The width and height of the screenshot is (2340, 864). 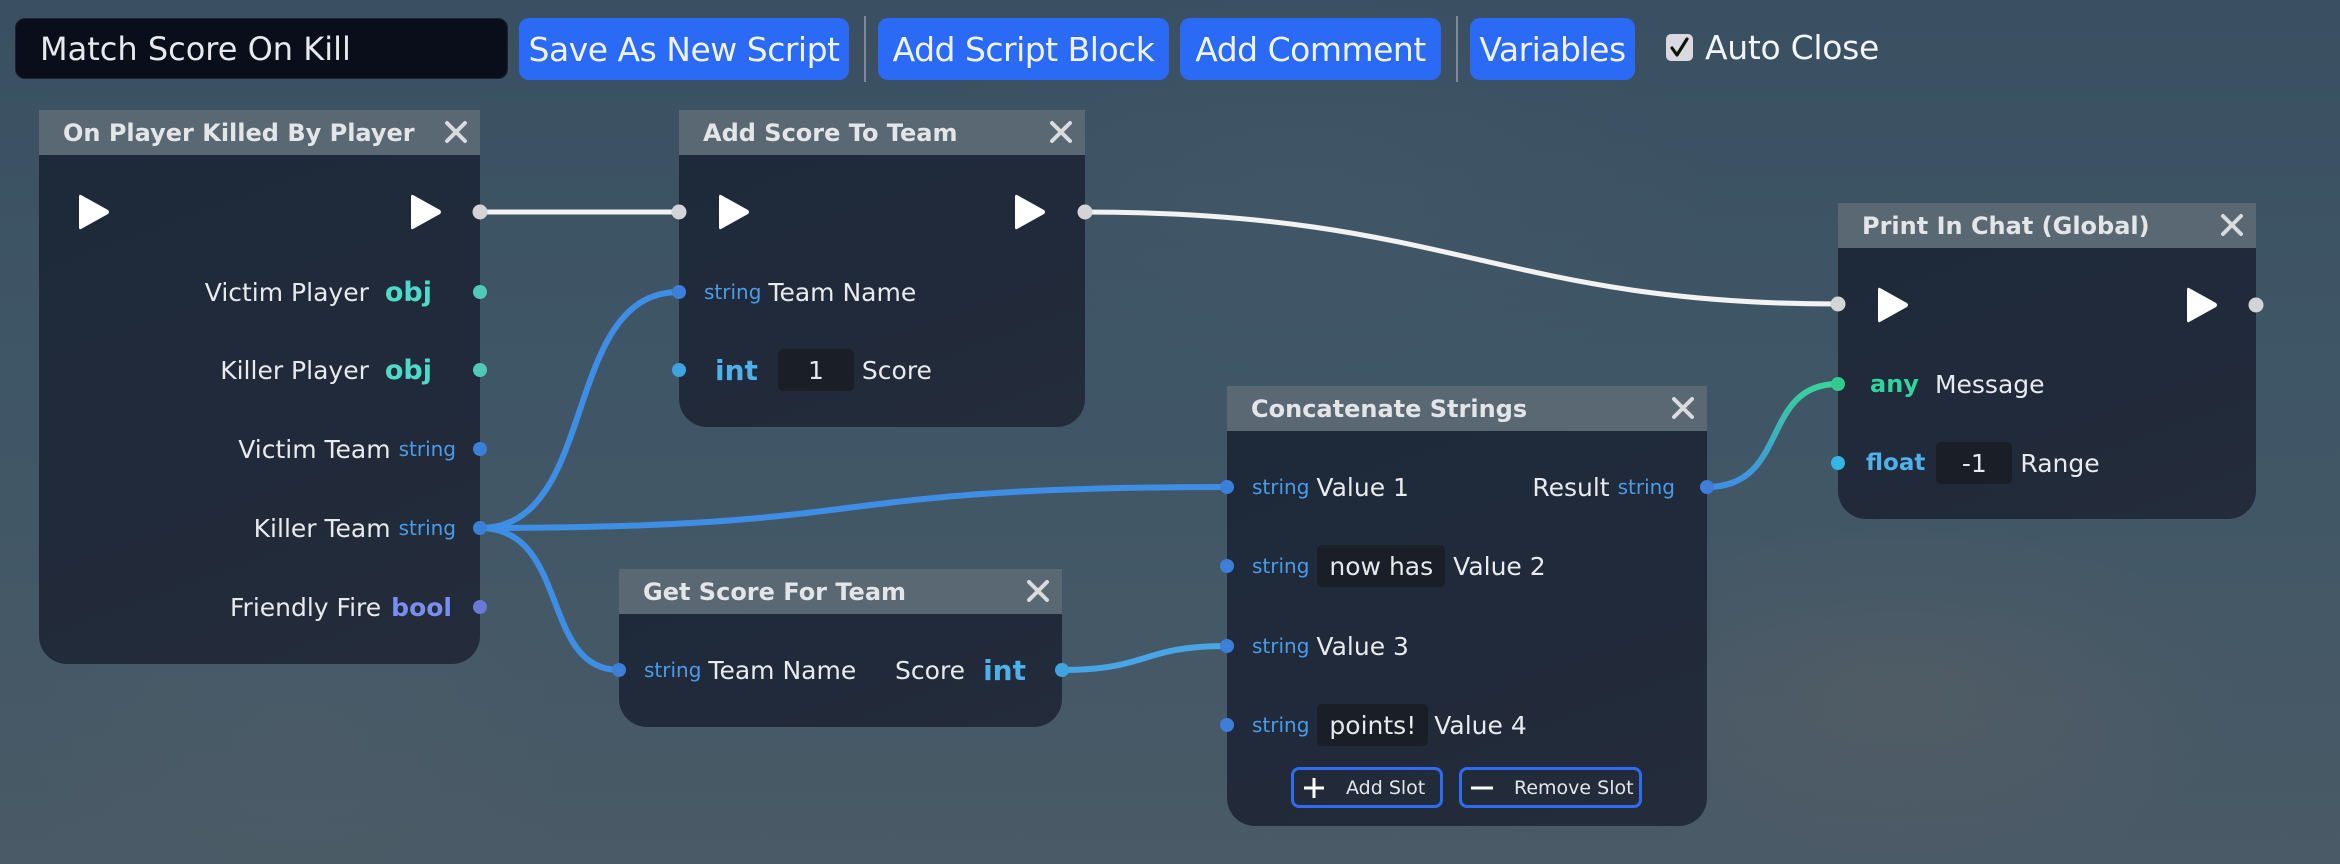 What do you see at coordinates (286, 292) in the screenshot?
I see `port-label: Victim Player` at bounding box center [286, 292].